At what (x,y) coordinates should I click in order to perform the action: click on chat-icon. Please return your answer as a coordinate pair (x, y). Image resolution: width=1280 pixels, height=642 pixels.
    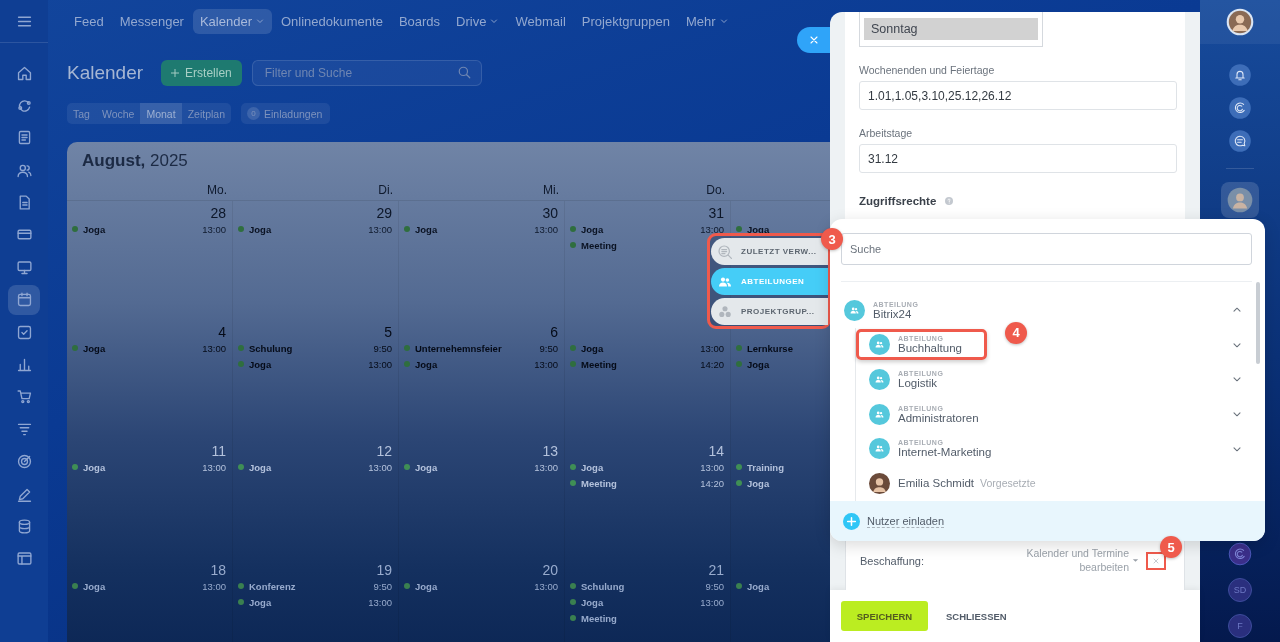
    Looking at the image, I should click on (1240, 141).